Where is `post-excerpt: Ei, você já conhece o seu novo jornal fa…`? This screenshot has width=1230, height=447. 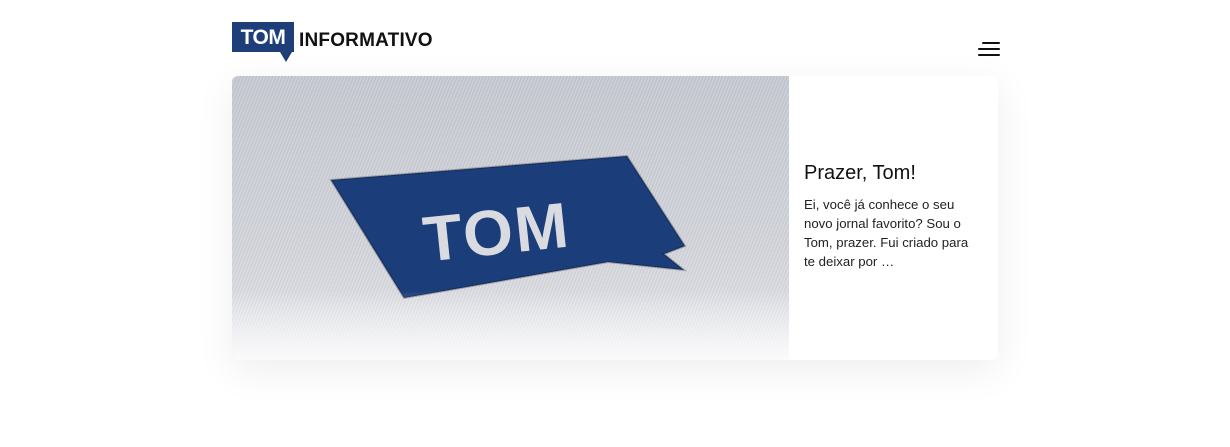 post-excerpt: Ei, você já conhece o seu novo jornal fa… is located at coordinates (886, 233).